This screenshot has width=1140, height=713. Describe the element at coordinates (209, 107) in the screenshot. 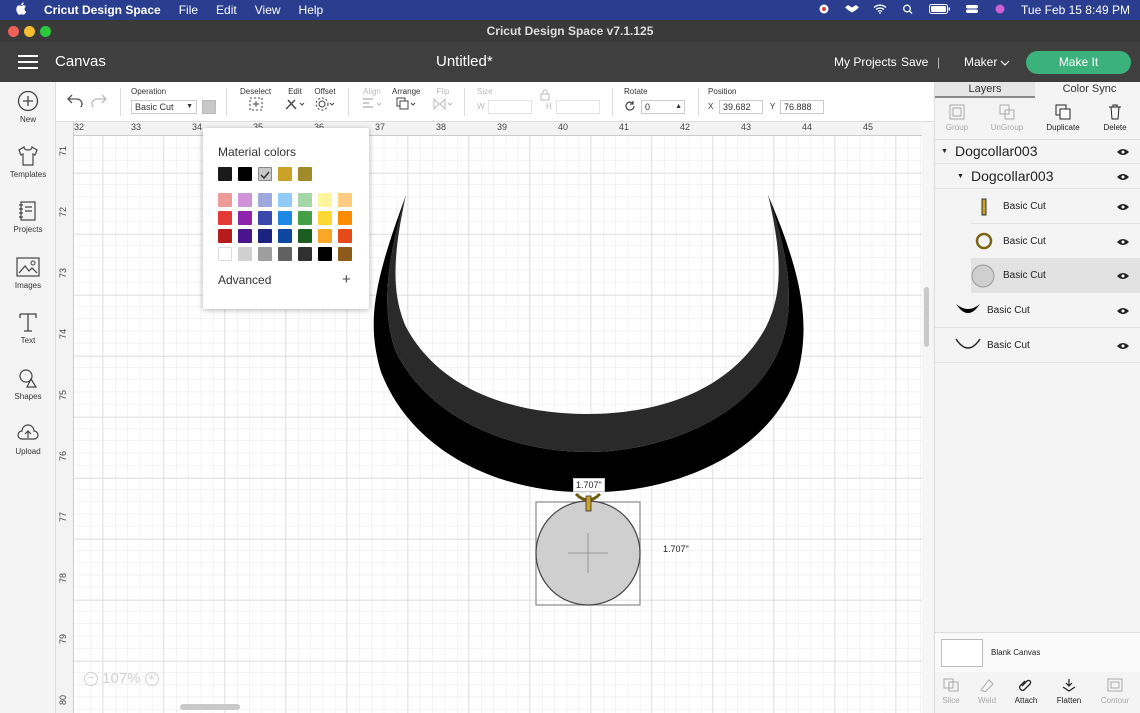

I see `color-swatch-button` at that location.